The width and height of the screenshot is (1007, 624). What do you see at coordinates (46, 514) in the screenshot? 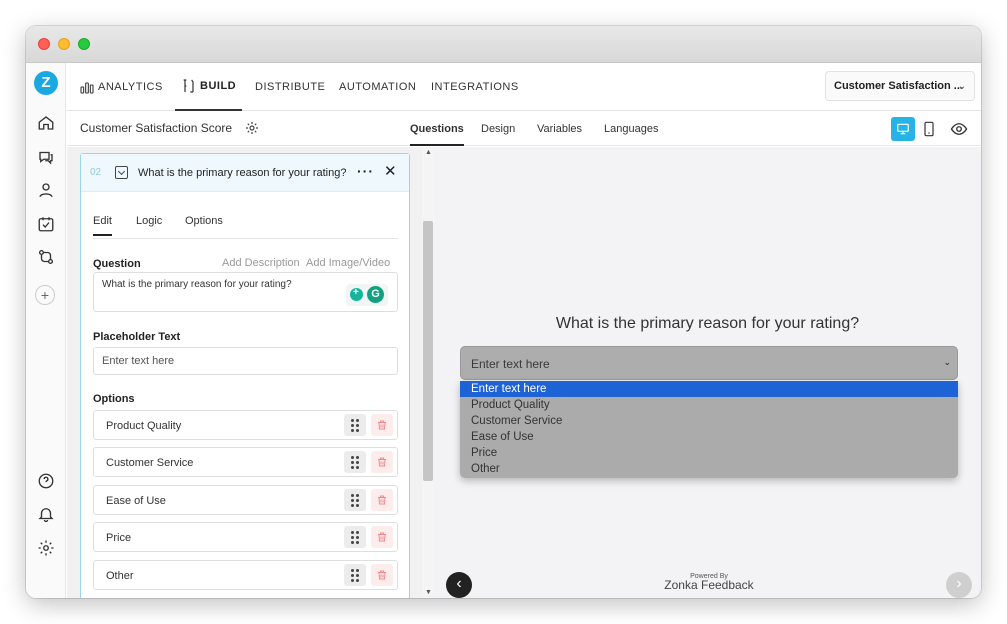
I see `bell-icon` at bounding box center [46, 514].